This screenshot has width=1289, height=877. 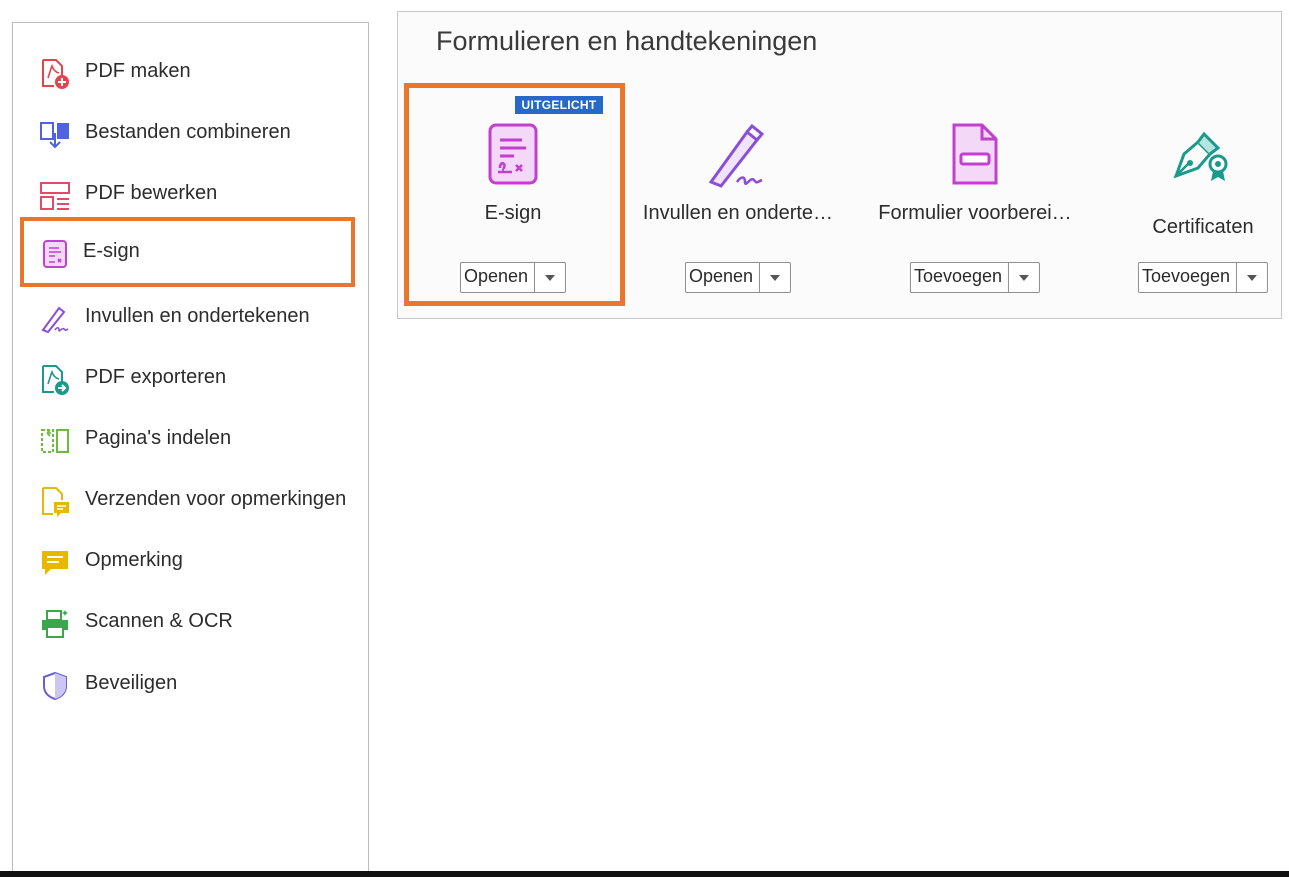 I want to click on tool-card-formulier-voorbereiden: Formulier voorberei… Toevoegen, so click(x=975, y=197).